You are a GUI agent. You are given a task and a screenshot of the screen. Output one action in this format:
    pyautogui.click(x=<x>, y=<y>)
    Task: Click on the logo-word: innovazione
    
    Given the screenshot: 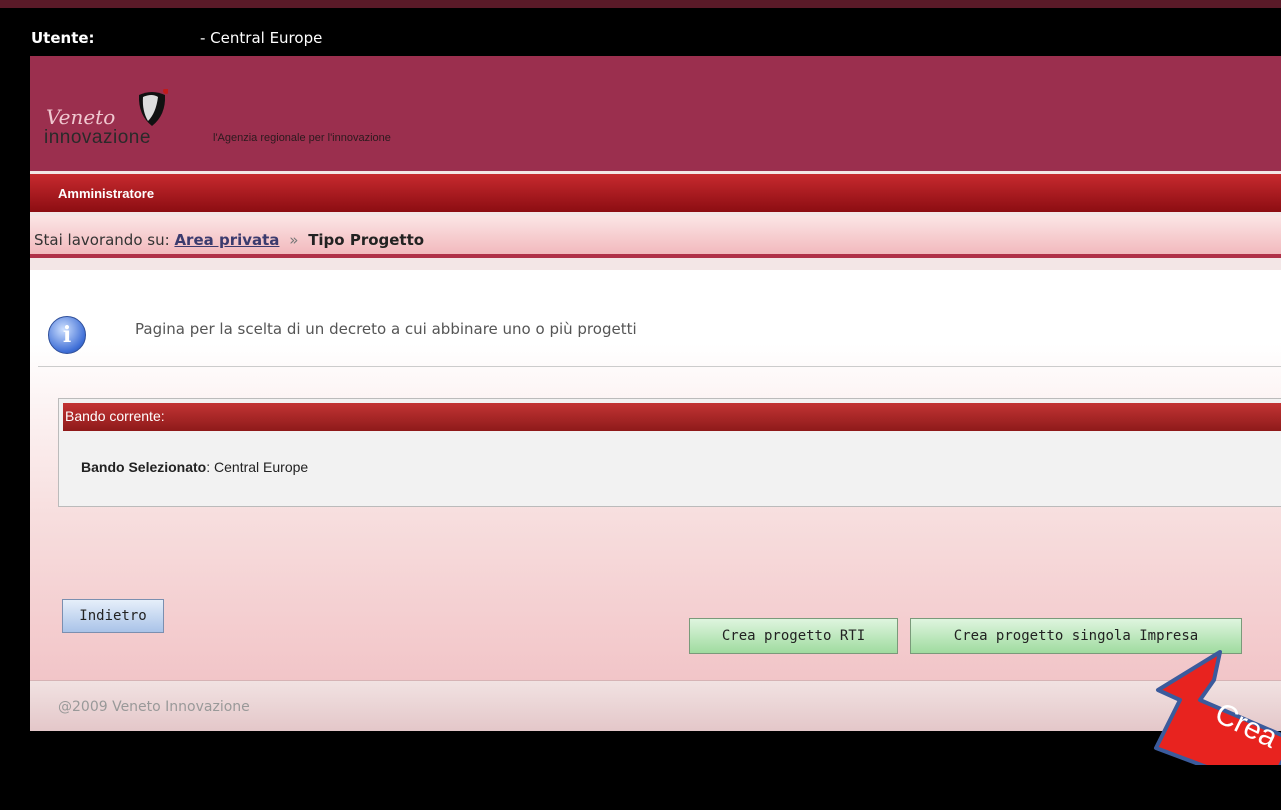 What is the action you would take?
    pyautogui.click(x=97, y=137)
    